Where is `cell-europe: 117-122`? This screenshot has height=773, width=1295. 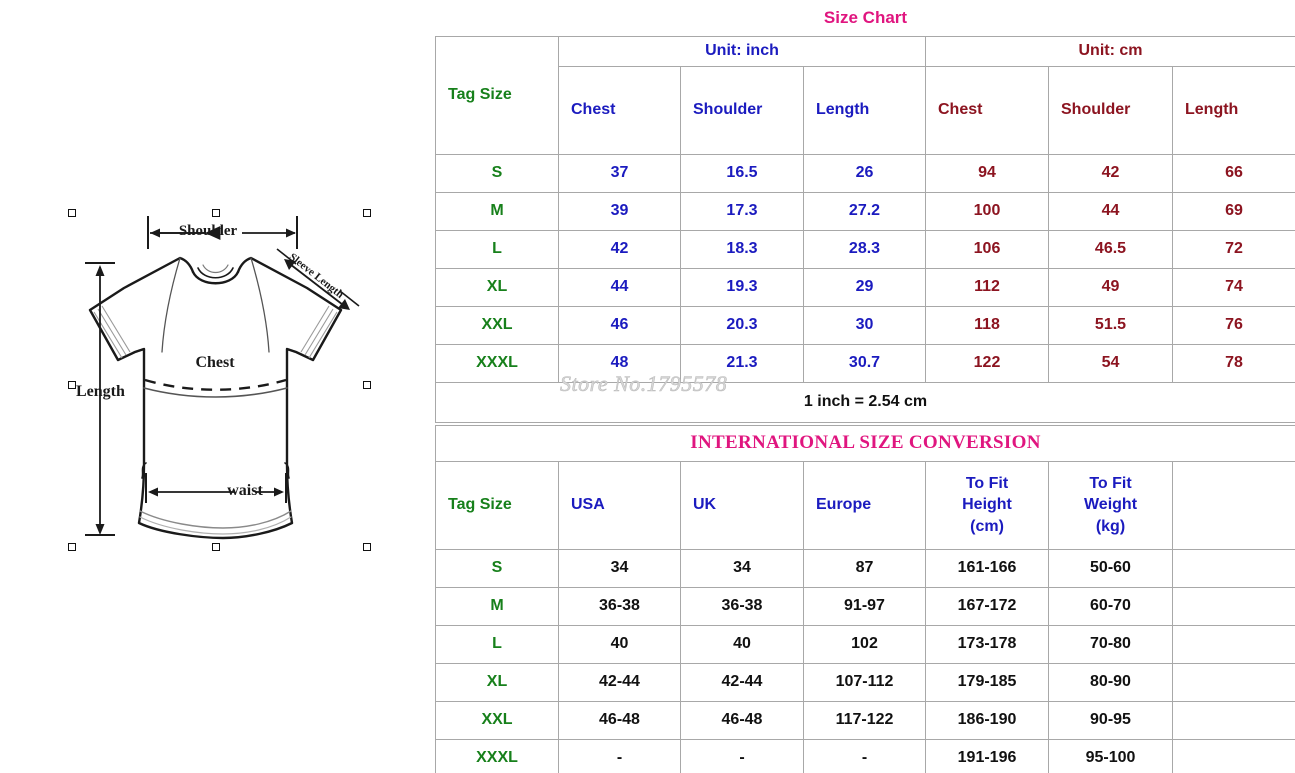 cell-europe: 117-122 is located at coordinates (864, 720).